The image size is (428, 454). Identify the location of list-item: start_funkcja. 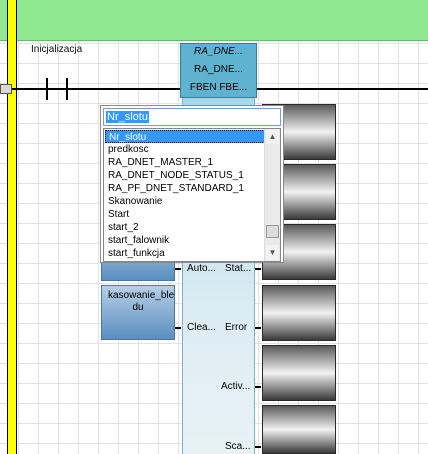
(185, 253).